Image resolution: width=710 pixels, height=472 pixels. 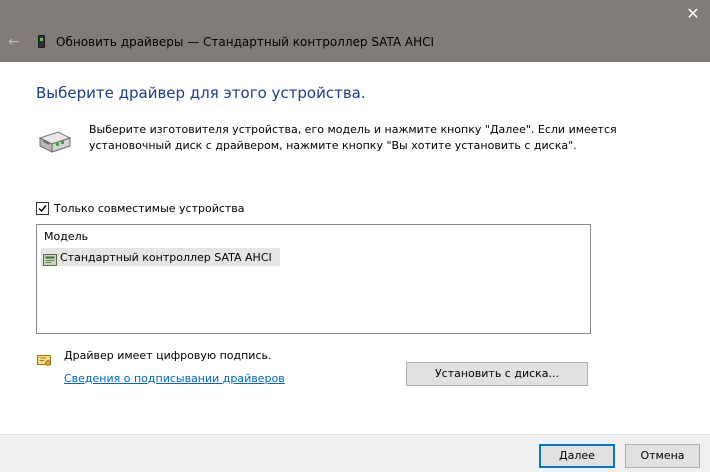 I want to click on page-heading: Выберите драйвер для этого устройства., so click(x=201, y=93).